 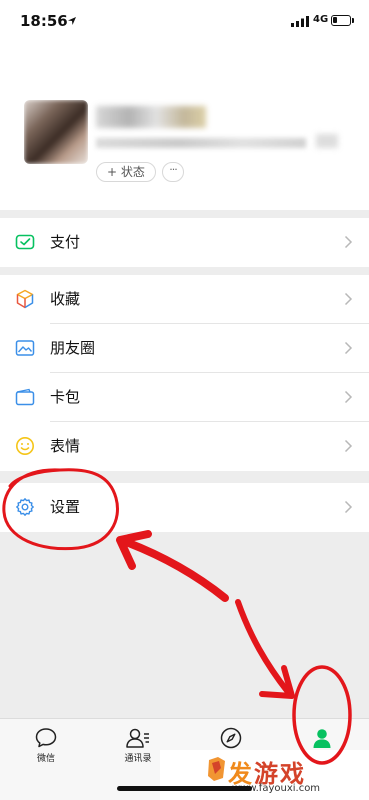 I want to click on tab-label-chats: 微信, so click(x=45, y=759).